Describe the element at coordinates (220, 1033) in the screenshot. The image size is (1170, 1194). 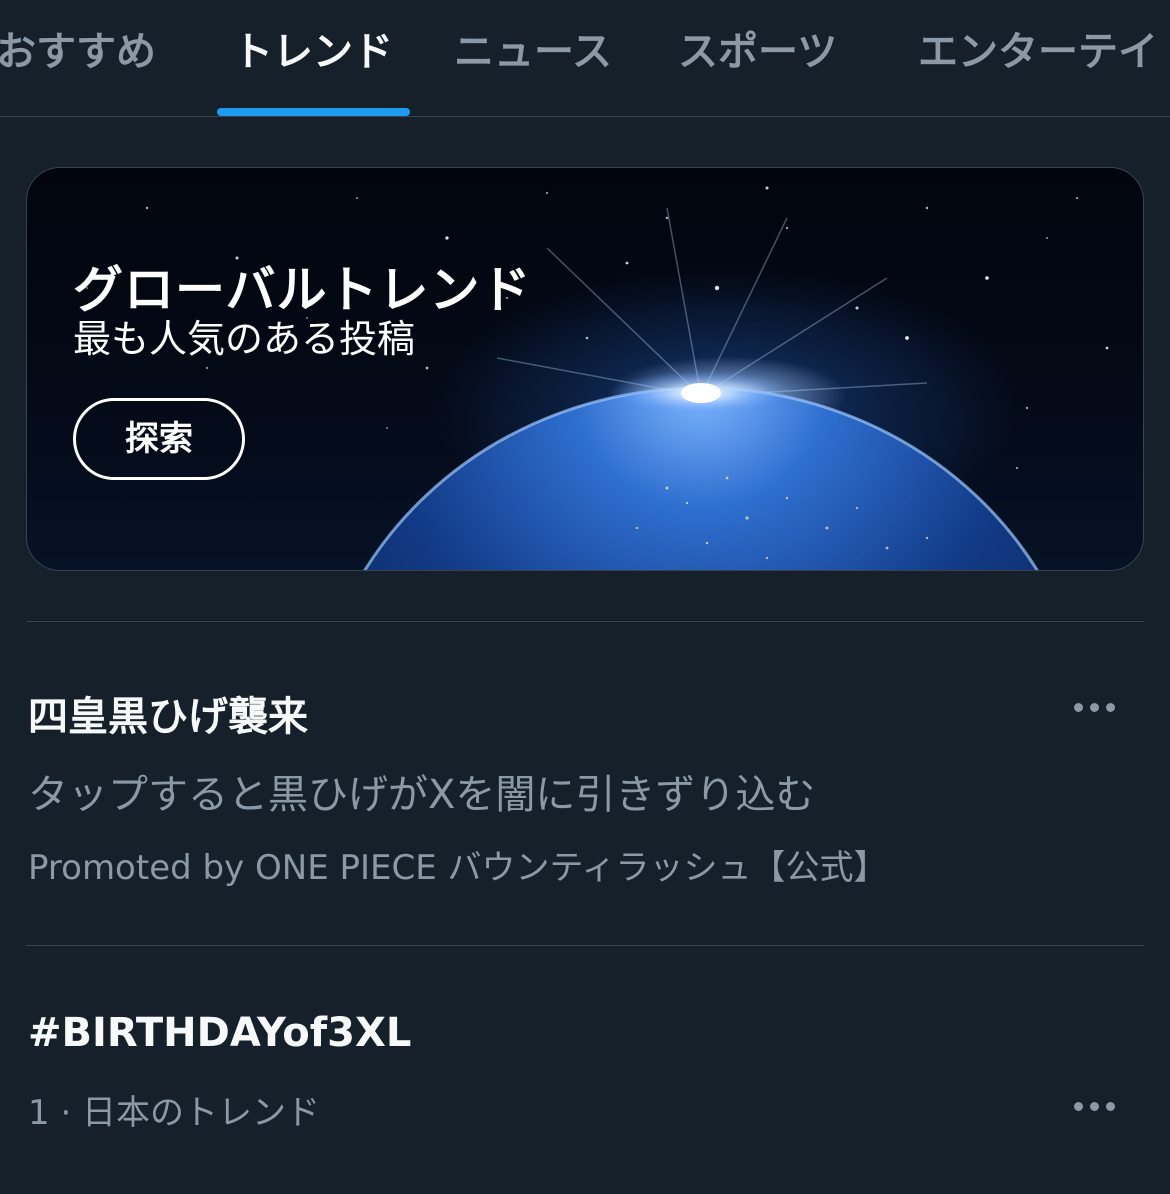
I see `trend-title: #BIRTHDAYof3XL` at that location.